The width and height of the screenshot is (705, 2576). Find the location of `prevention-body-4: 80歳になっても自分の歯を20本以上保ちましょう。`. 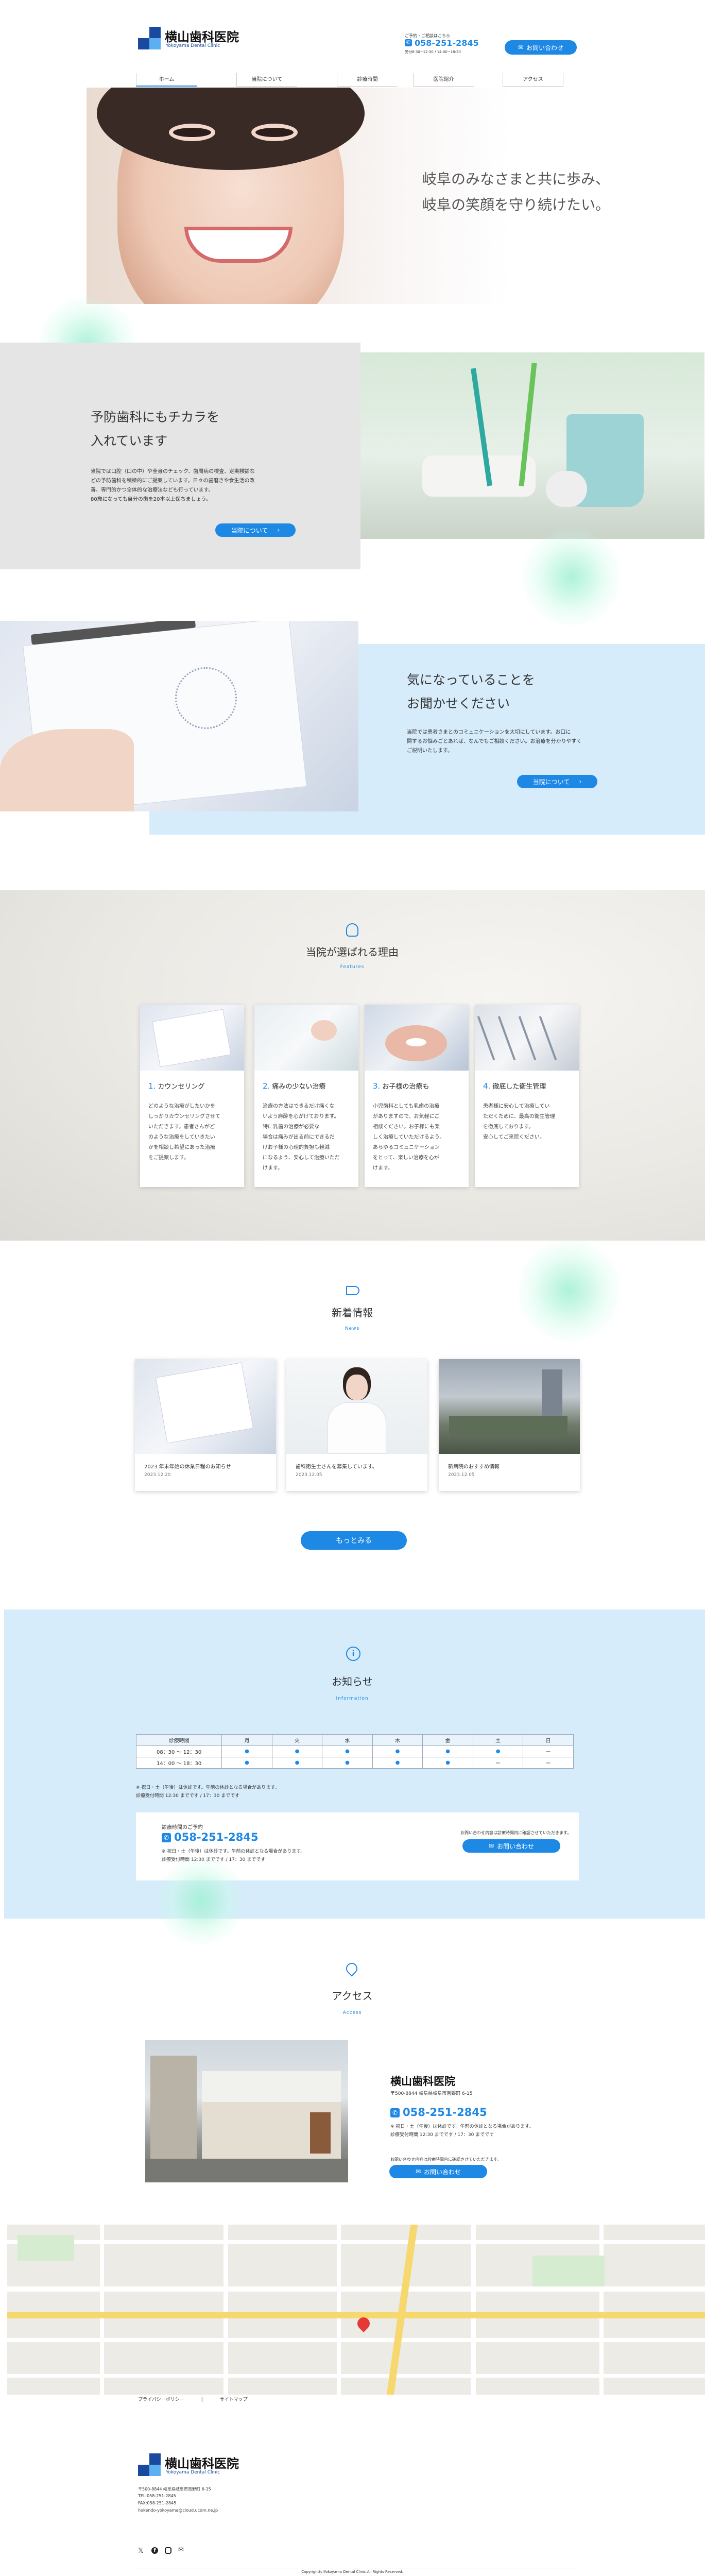

prevention-body-4: 80歳になっても自分の歯を20本以上保ちましょう。 is located at coordinates (151, 499).